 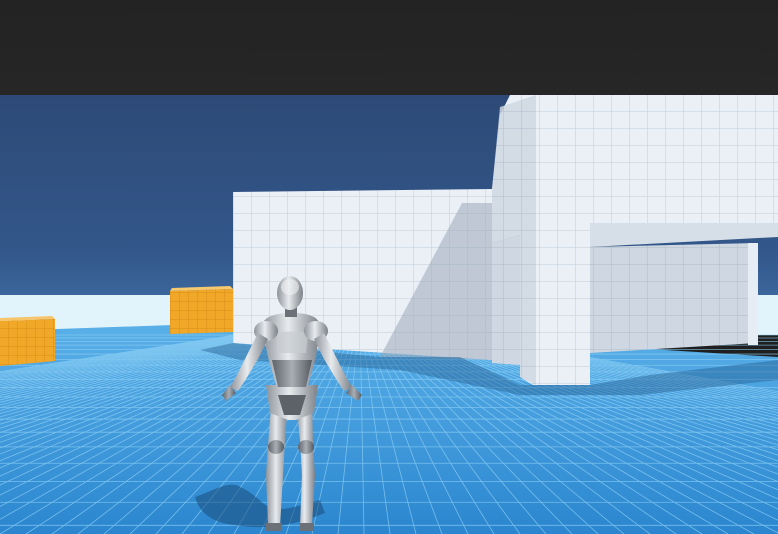 What do you see at coordinates (674, 298) in the screenshot?
I see `wall-block-far` at bounding box center [674, 298].